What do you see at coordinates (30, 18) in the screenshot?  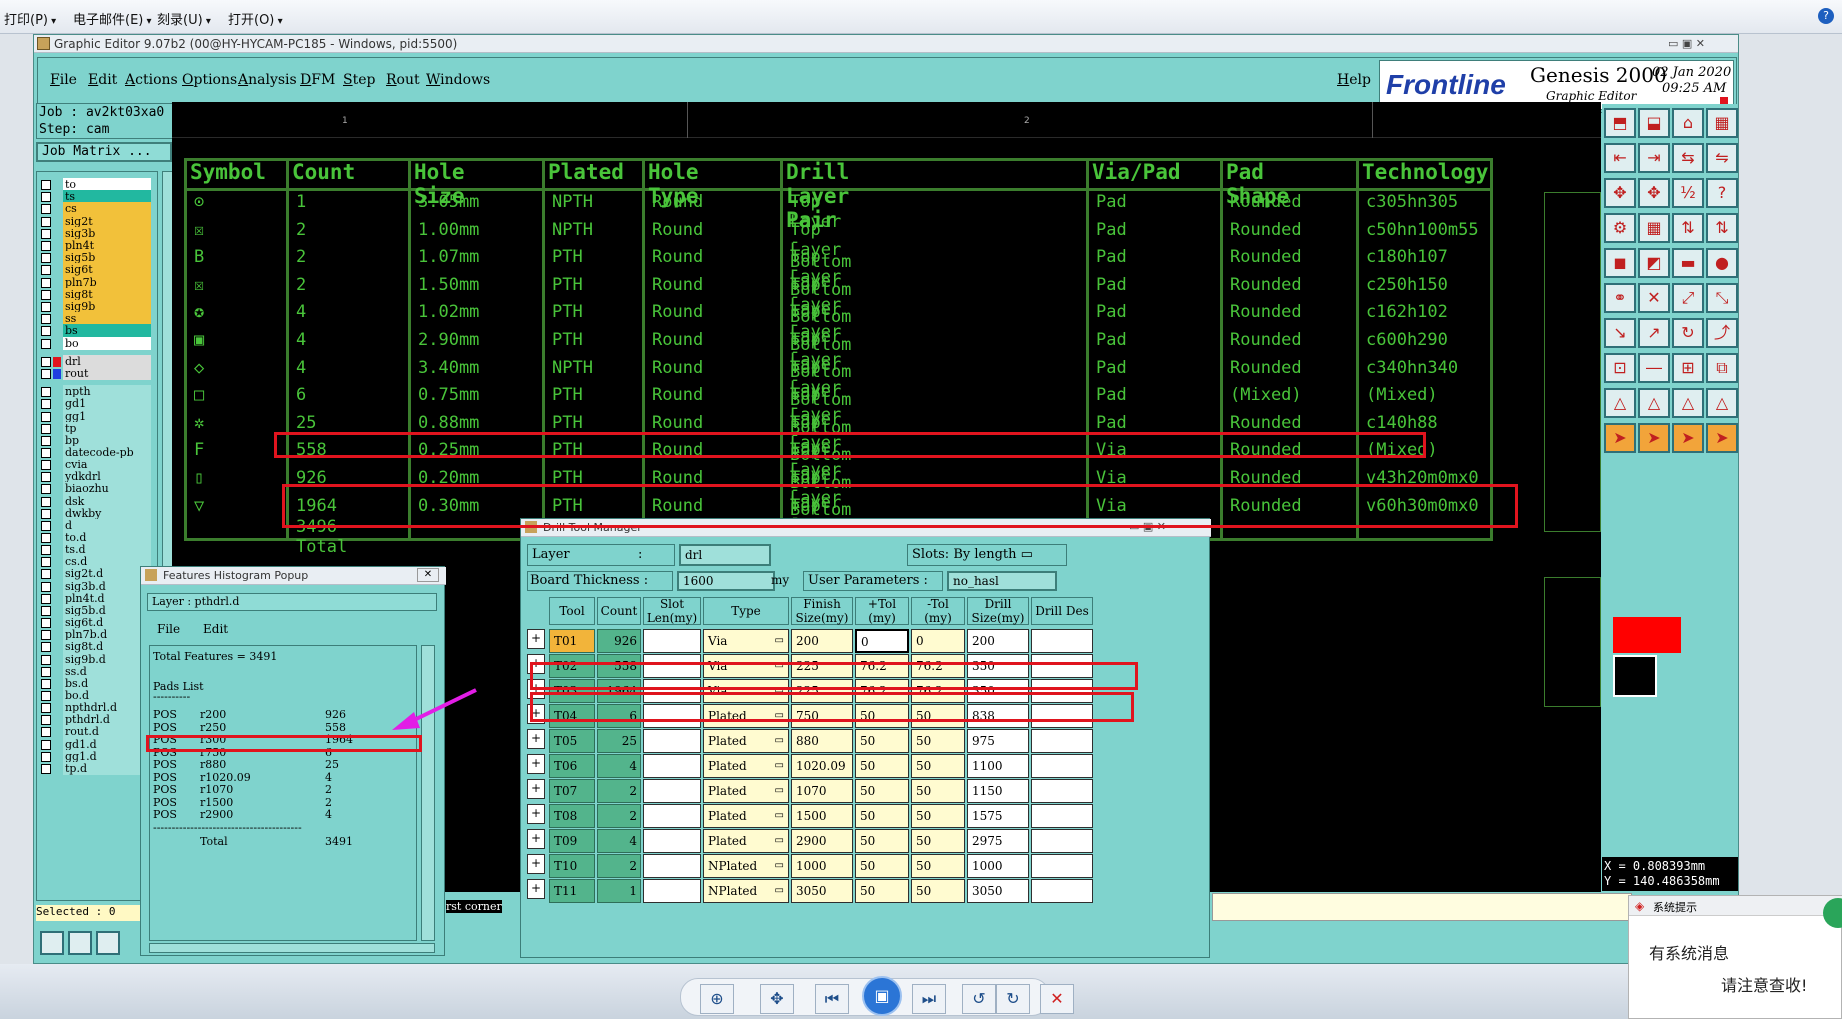 I see `print-menu: 打印(P)` at bounding box center [30, 18].